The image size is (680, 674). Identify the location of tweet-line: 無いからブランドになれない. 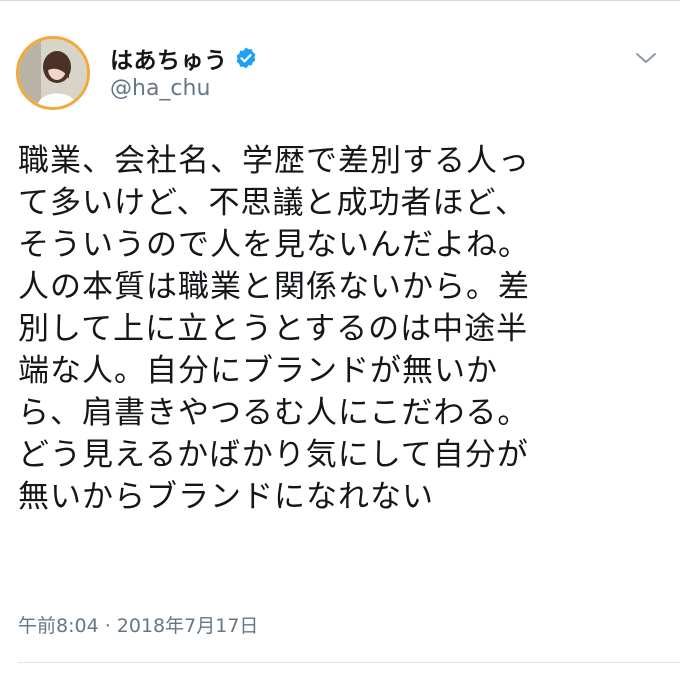
(226, 497).